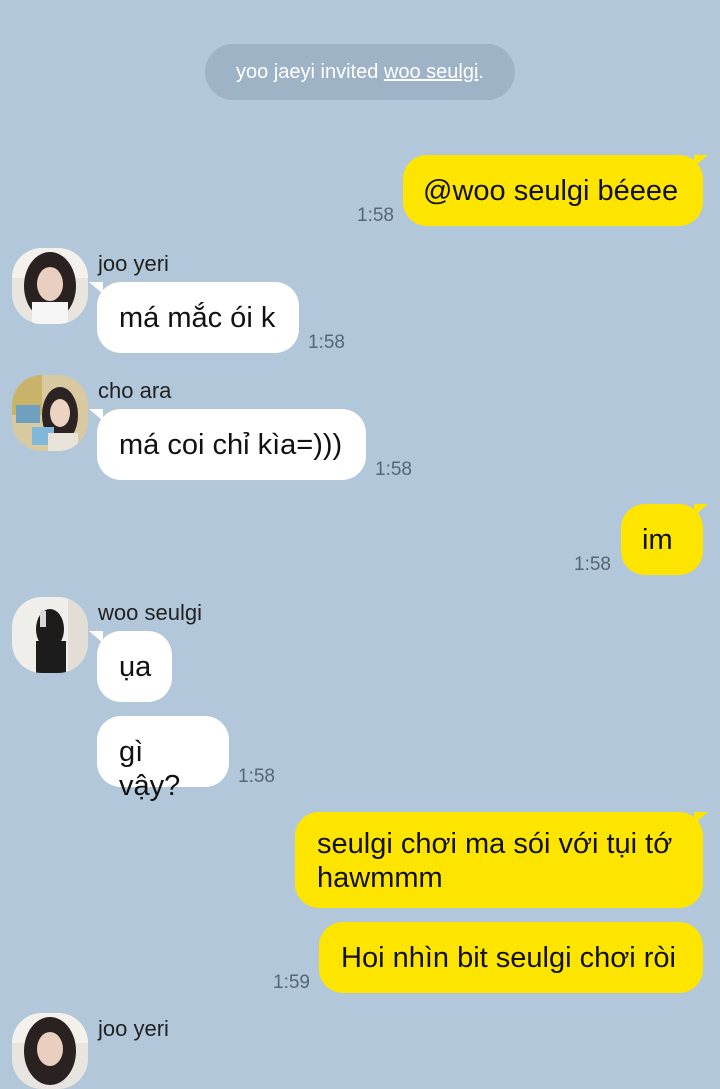 This screenshot has width=720, height=1089. What do you see at coordinates (481, 71) in the screenshot?
I see `system-invite-period: .` at bounding box center [481, 71].